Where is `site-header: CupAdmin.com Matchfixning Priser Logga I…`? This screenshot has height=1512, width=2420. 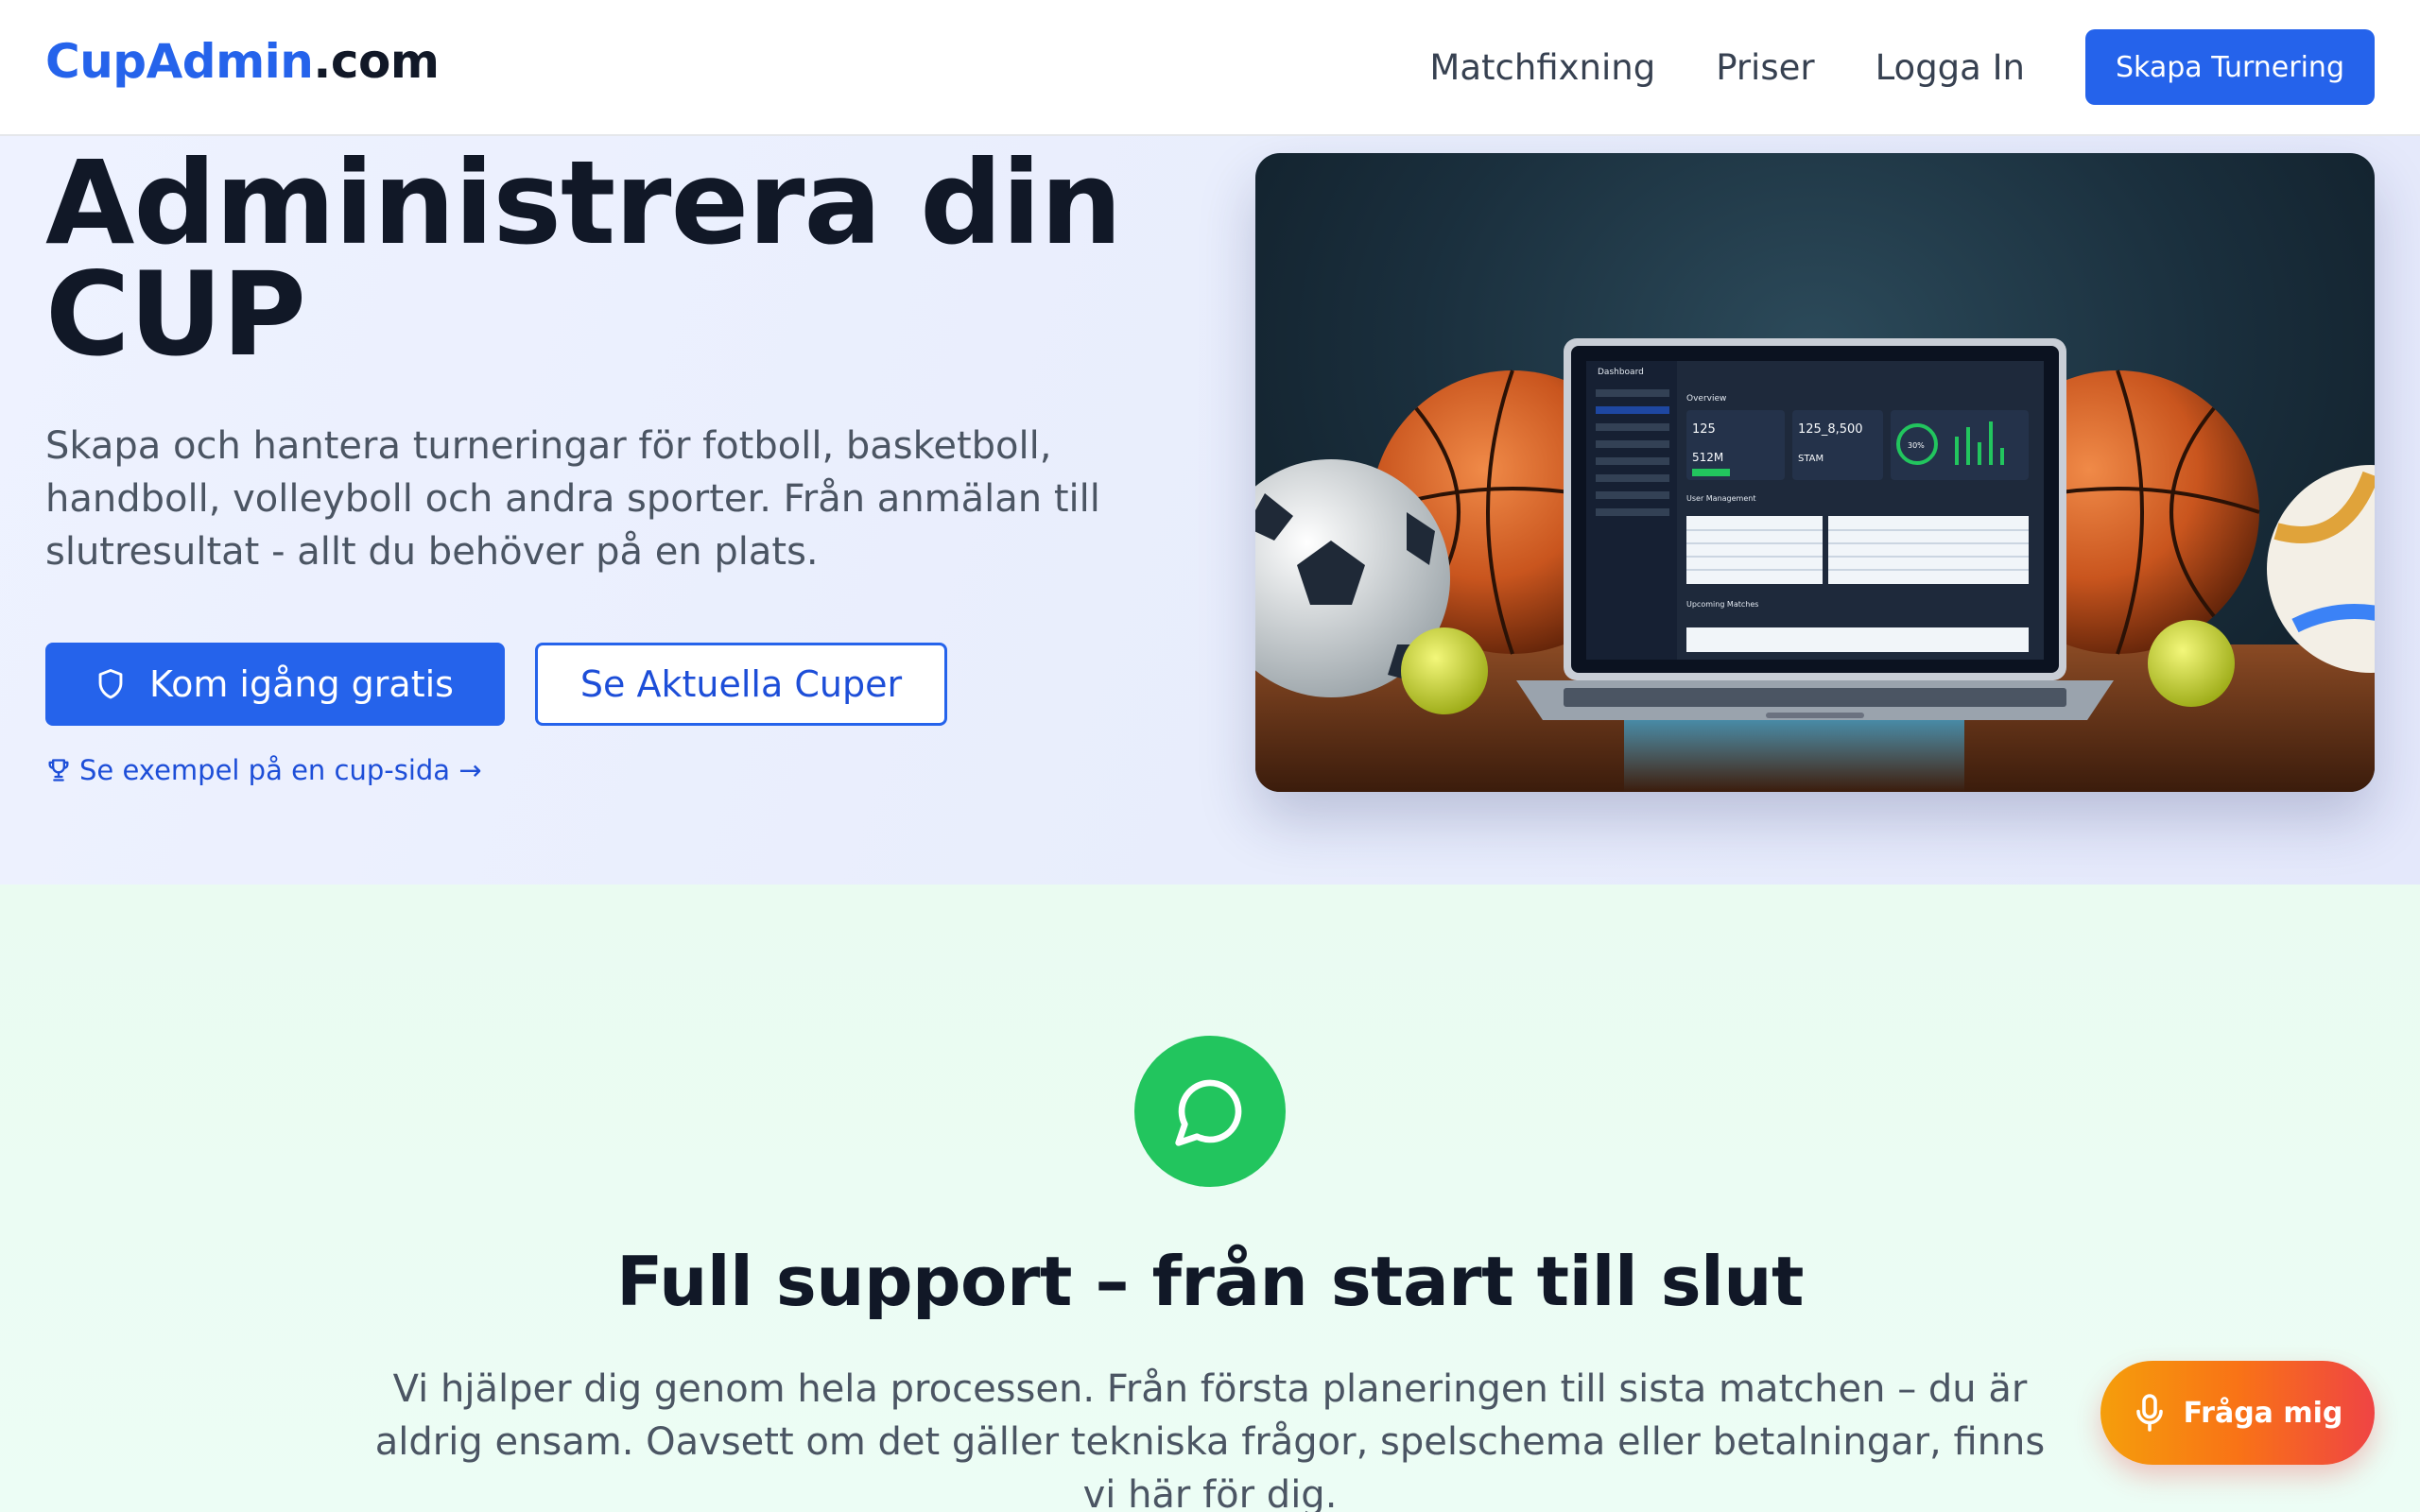 site-header: CupAdmin.com Matchfixning Priser Logga I… is located at coordinates (1210, 68).